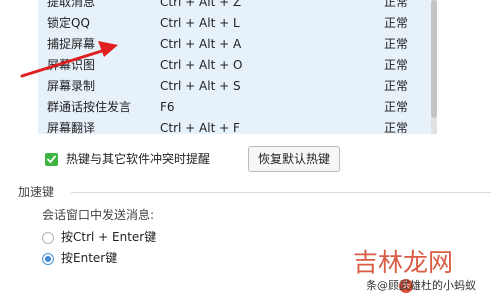 This screenshot has height=300, width=500. Describe the element at coordinates (281, 192) in the screenshot. I see `section-divider` at that location.